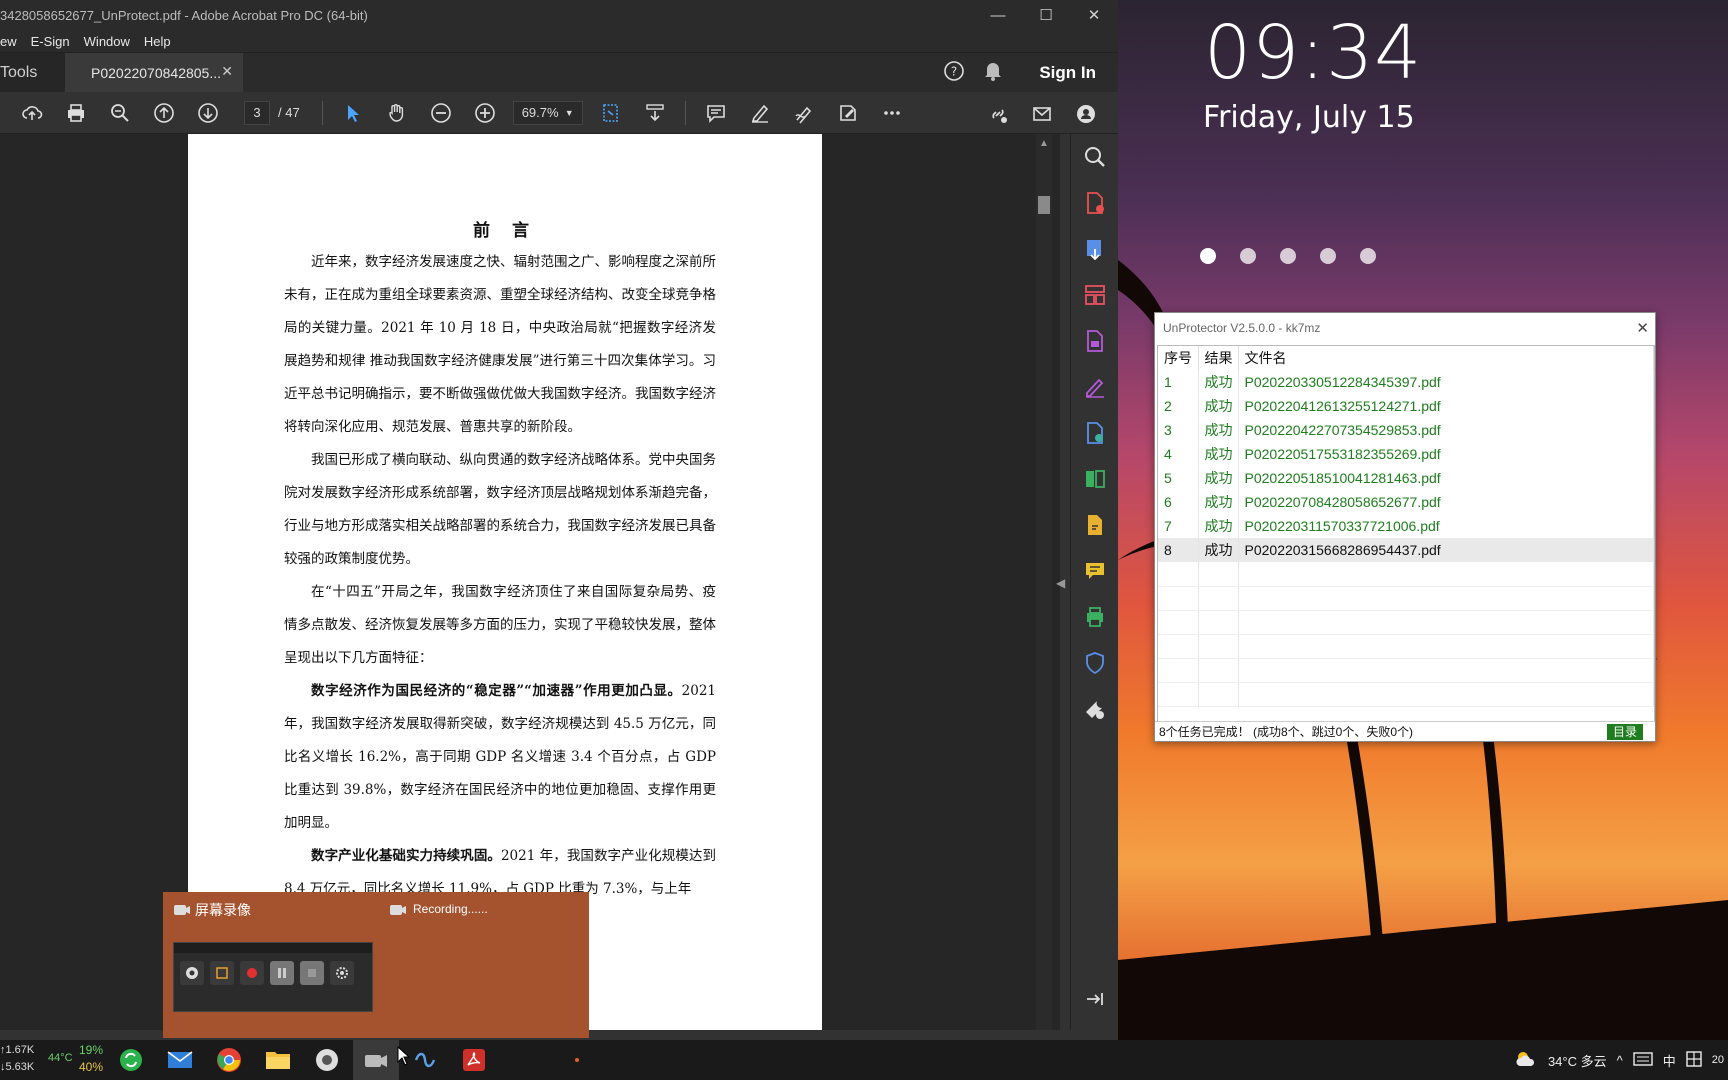 Image resolution: width=1728 pixels, height=1080 pixels. I want to click on fit-page-icon, so click(611, 113).